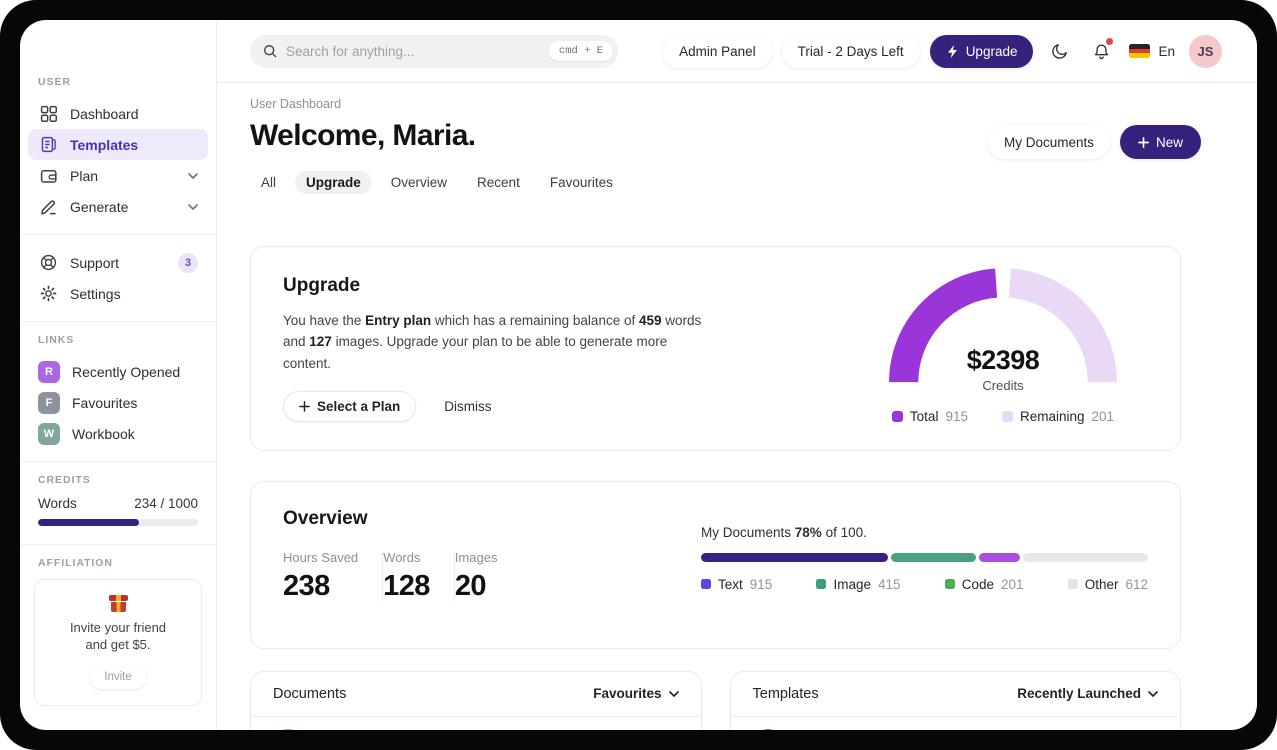  I want to click on new-button: New, so click(1160, 142).